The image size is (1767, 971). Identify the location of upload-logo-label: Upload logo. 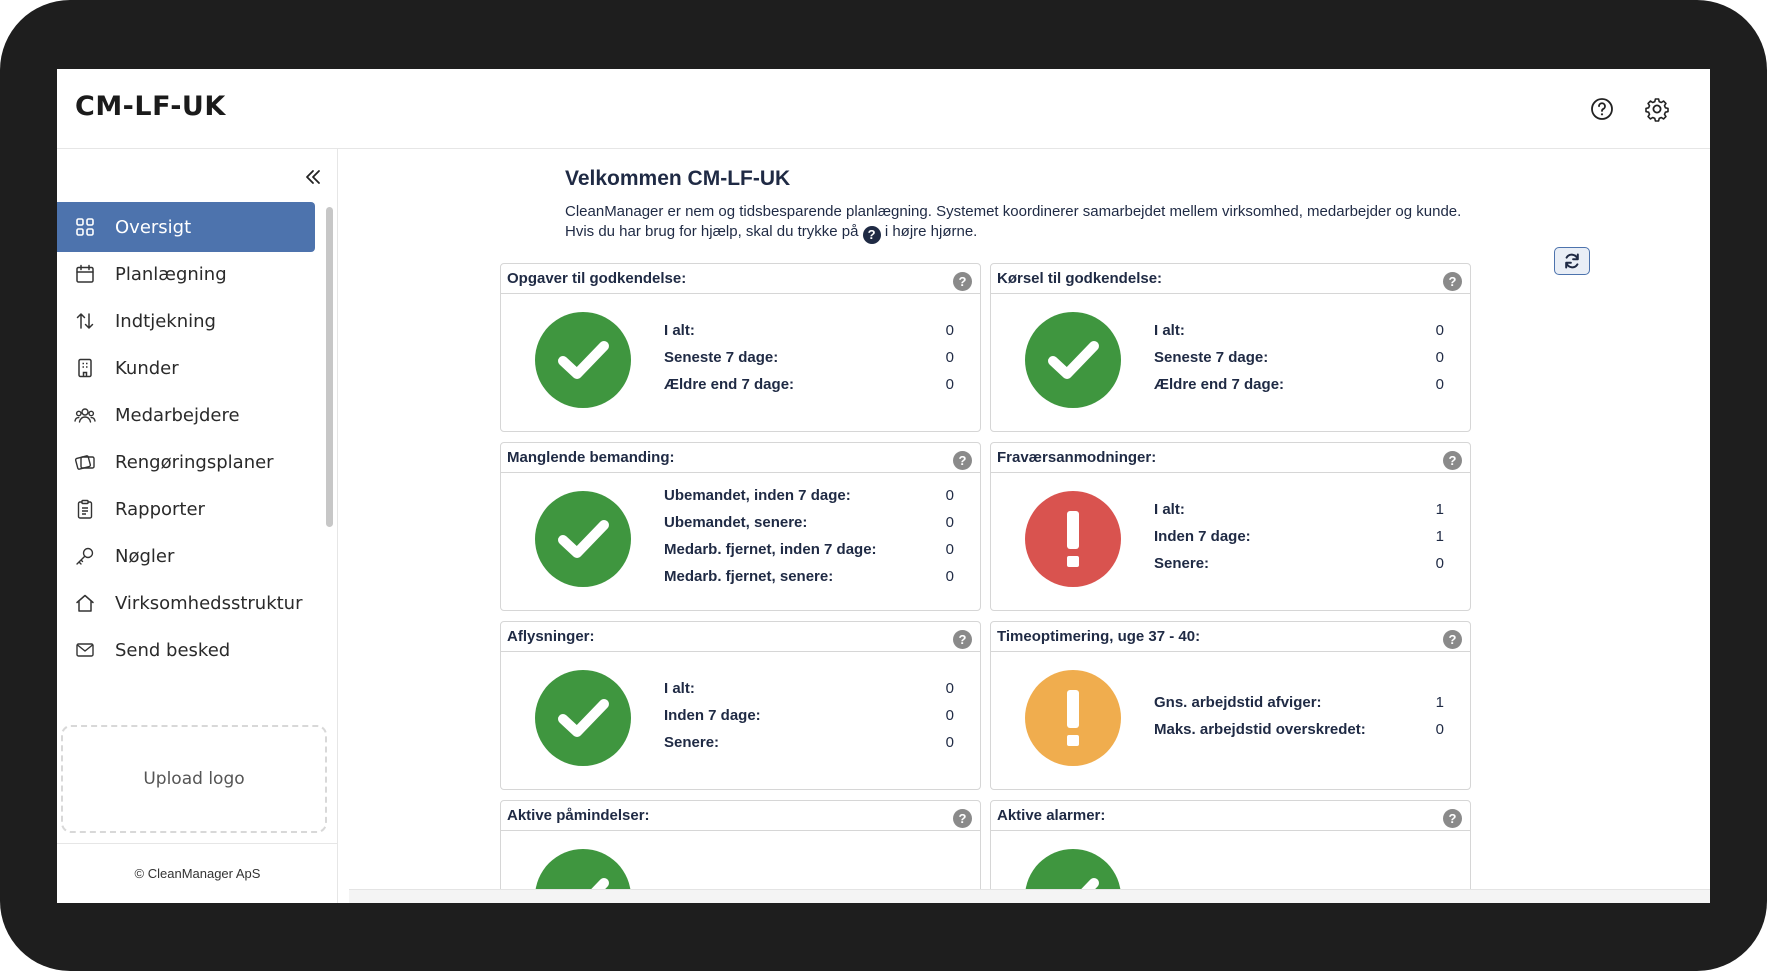
(194, 779).